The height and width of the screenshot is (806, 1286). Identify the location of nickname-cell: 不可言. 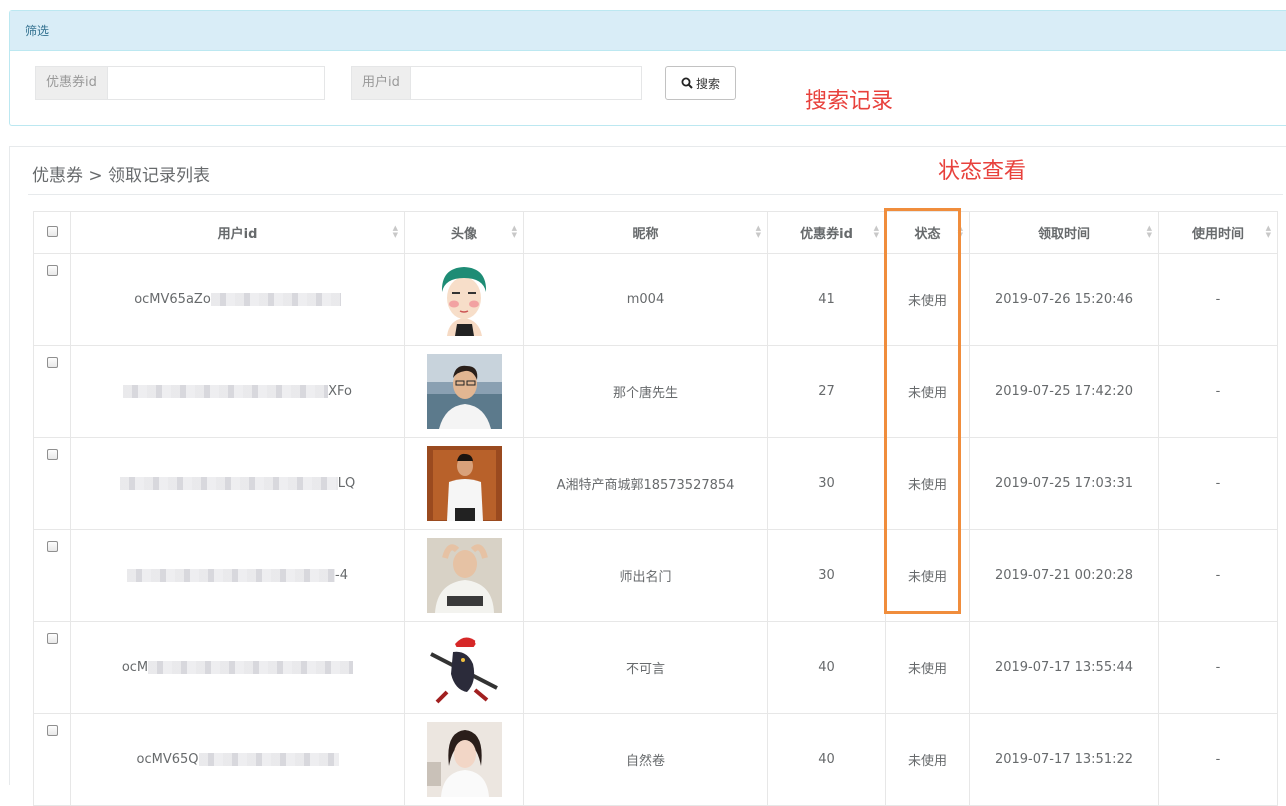
(645, 667).